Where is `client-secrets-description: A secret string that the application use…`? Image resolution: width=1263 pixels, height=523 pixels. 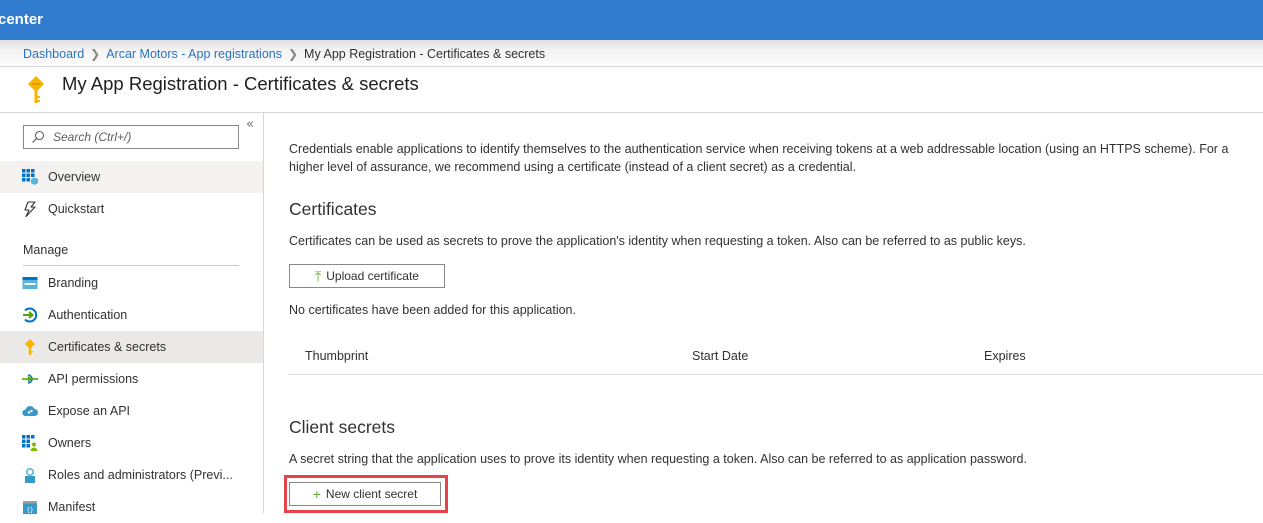
client-secrets-description: A secret string that the application use… is located at coordinates (658, 459).